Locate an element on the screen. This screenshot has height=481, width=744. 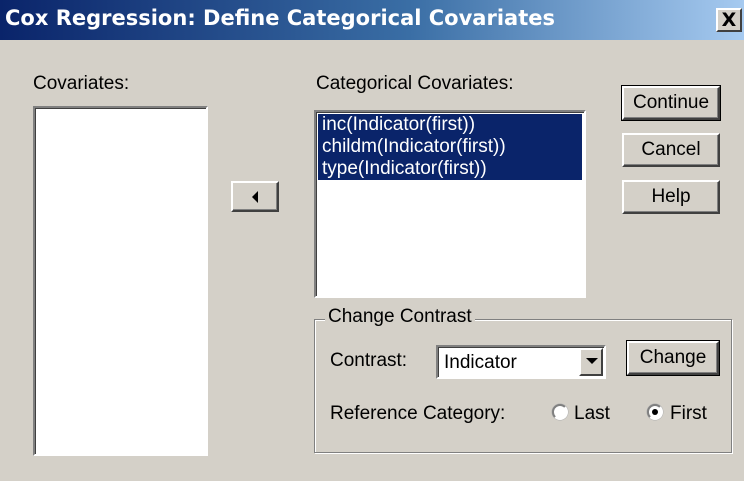
radio-first-dot is located at coordinates (655, 412).